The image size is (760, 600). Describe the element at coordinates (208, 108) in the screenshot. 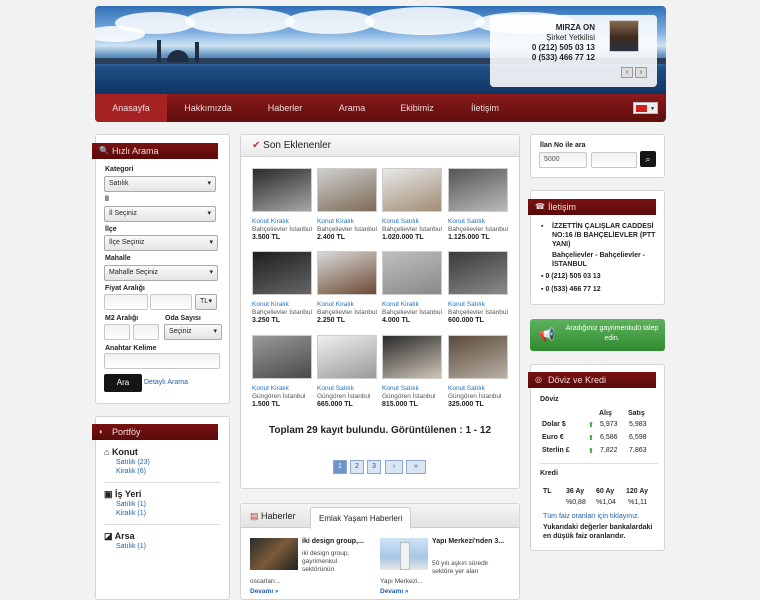

I see `nav-hakkimizda: Hakkımızda` at that location.